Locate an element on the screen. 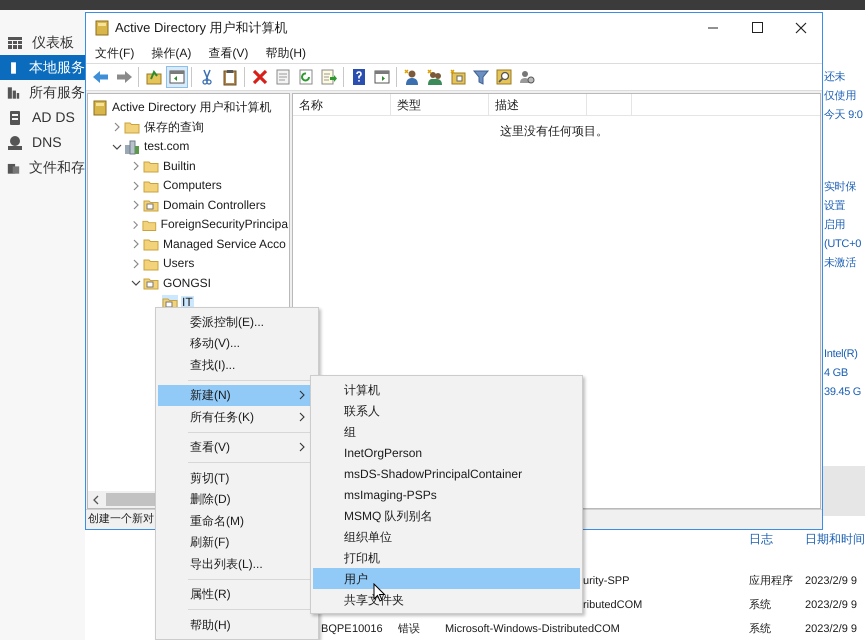 This screenshot has height=640, width=865. maximize-icon is located at coordinates (757, 28).